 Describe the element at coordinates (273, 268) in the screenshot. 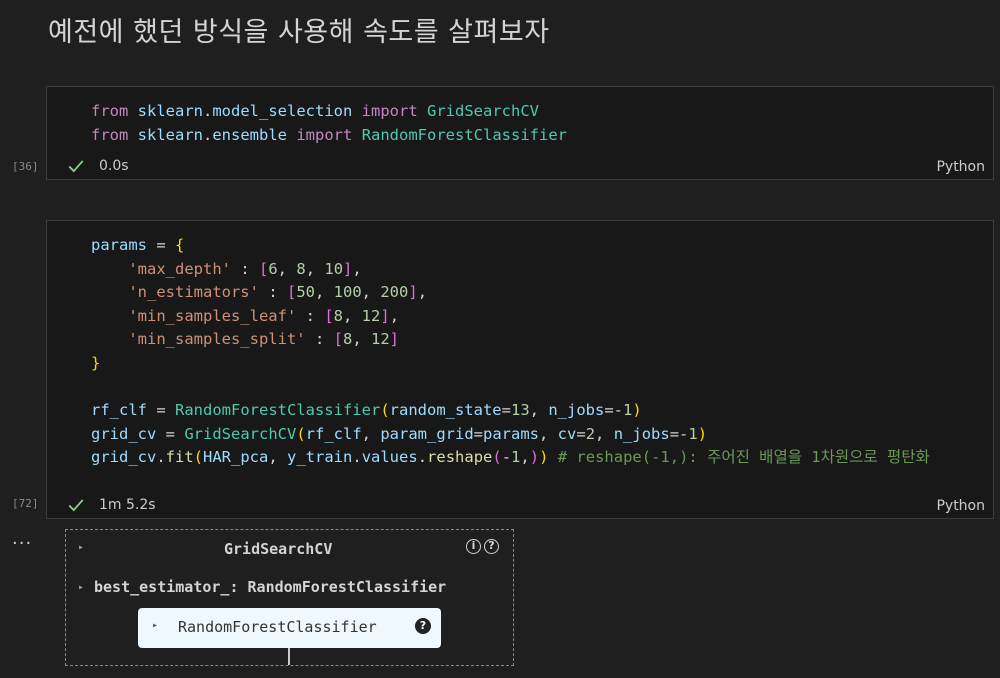

I see `code-token: 6` at that location.